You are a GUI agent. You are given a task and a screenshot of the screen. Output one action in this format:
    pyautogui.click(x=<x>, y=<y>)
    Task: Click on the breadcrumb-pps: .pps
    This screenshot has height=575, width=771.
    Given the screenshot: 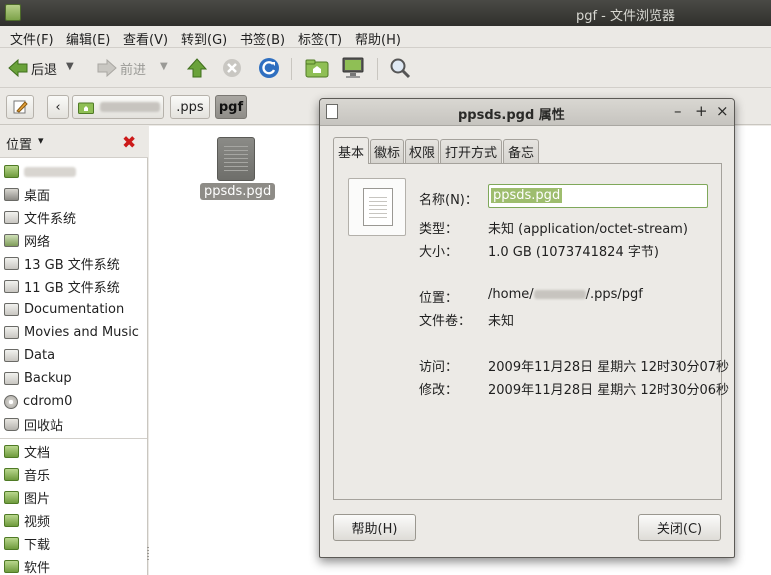 What is the action you would take?
    pyautogui.click(x=190, y=107)
    